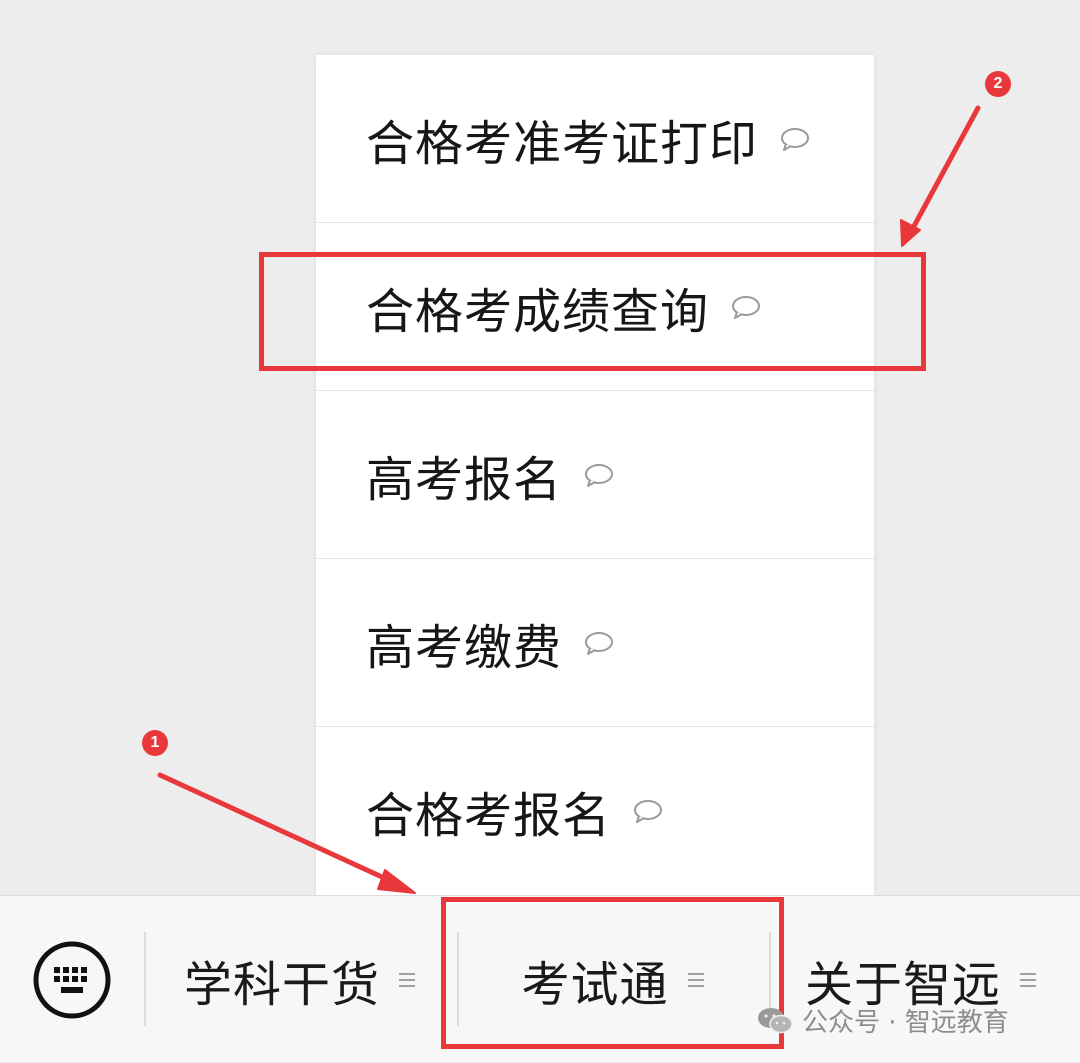  Describe the element at coordinates (562, 143) in the screenshot. I see `menu-item-label: 合格考准考证打印` at that location.